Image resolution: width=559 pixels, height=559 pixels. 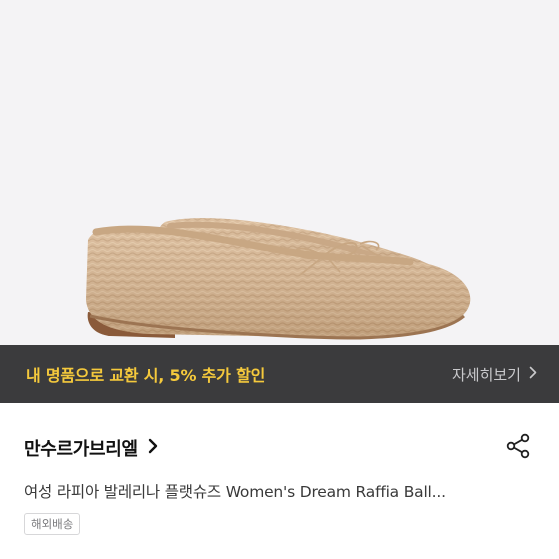 I want to click on share-icon, so click(x=518, y=448).